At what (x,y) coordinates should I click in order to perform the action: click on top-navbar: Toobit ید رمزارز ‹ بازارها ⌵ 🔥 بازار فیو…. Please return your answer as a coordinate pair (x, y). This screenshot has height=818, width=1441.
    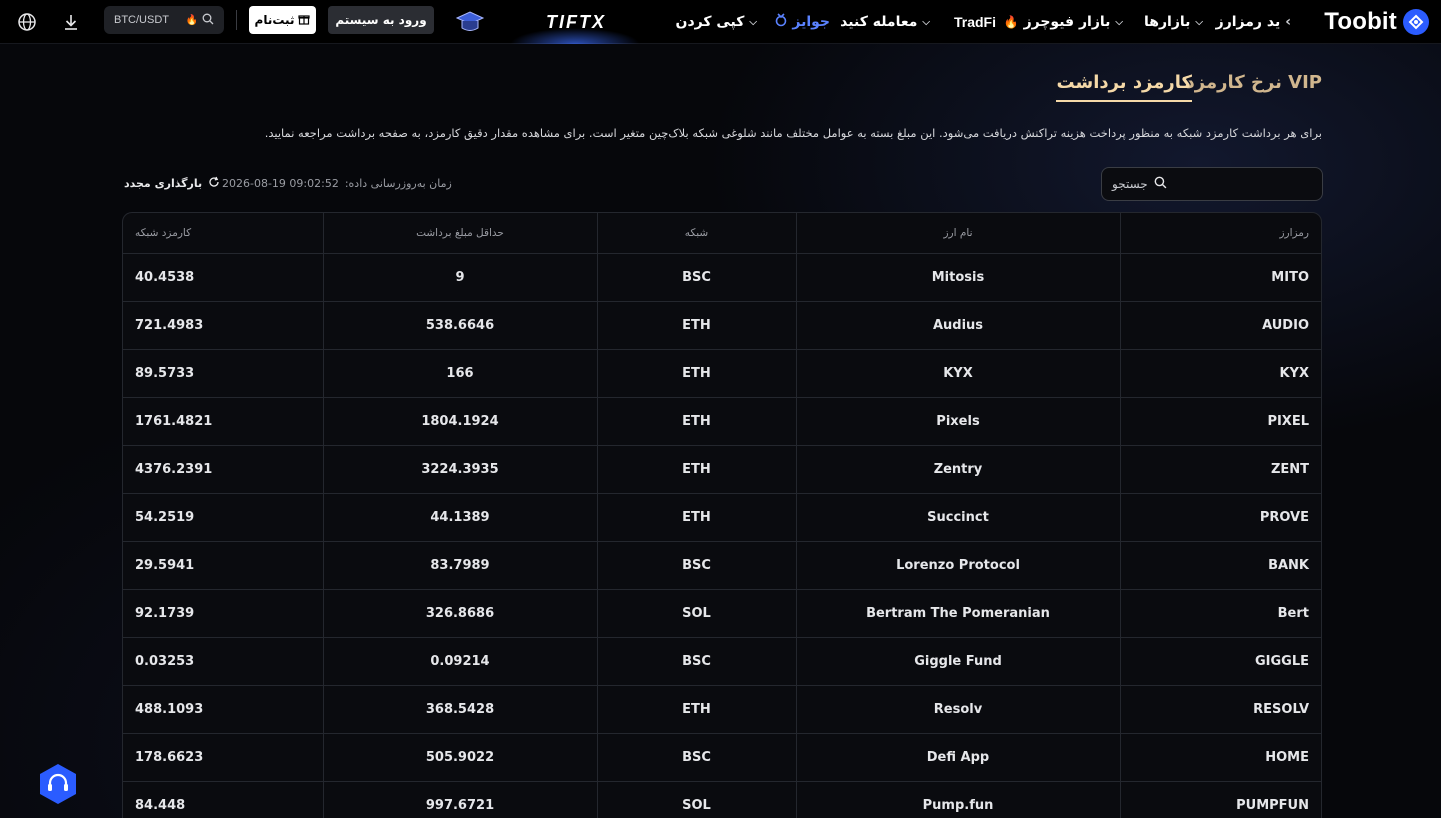
    Looking at the image, I should click on (720, 22).